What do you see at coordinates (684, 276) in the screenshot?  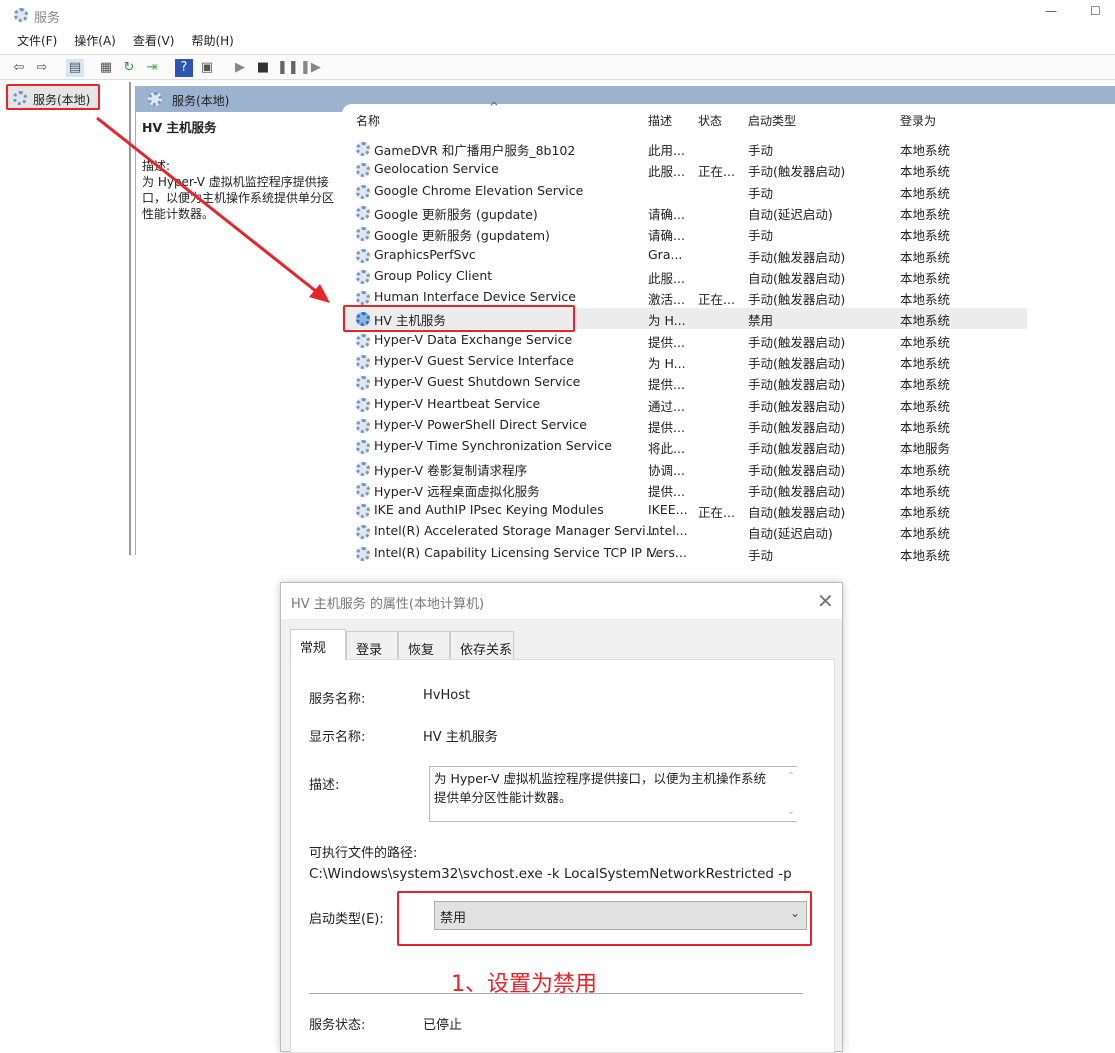 I see `table-row: Group Policy Client 此服... 自动(触发器启动) 本地系统` at bounding box center [684, 276].